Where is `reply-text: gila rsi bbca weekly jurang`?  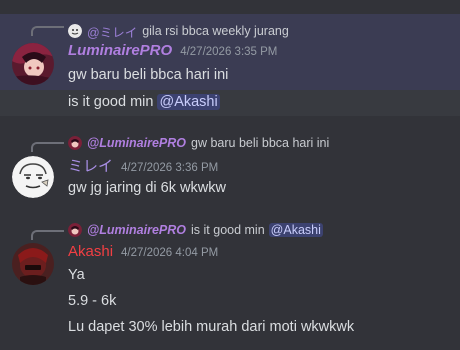 reply-text: gila rsi bbca weekly jurang is located at coordinates (215, 31).